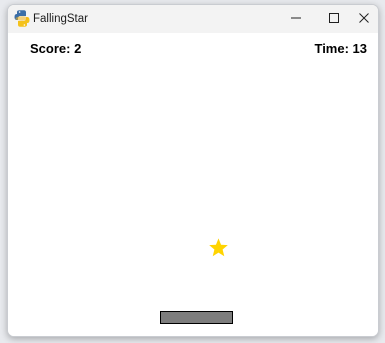 Image resolution: width=385 pixels, height=343 pixels. I want to click on python-icon, so click(22, 18).